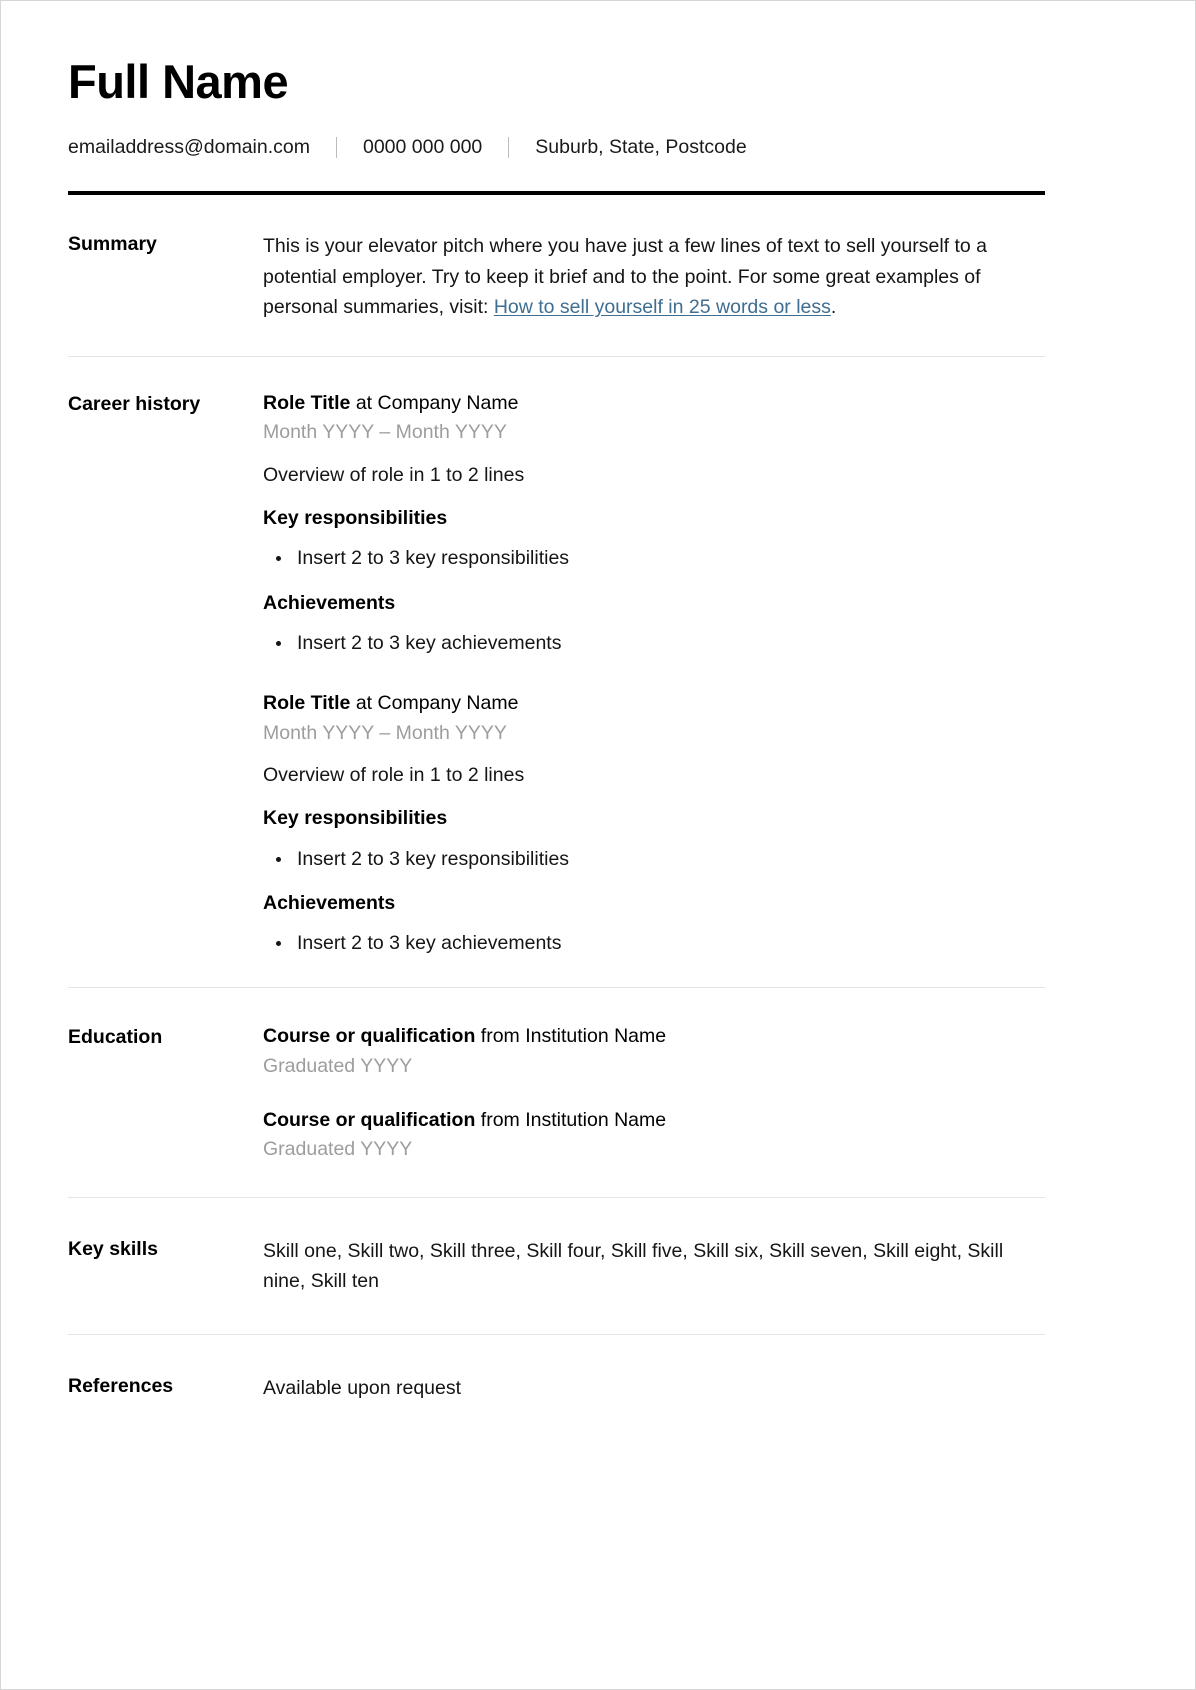 The width and height of the screenshot is (1196, 1690). Describe the element at coordinates (422, 147) in the screenshot. I see `contact-phone: 0000 000 000` at that location.